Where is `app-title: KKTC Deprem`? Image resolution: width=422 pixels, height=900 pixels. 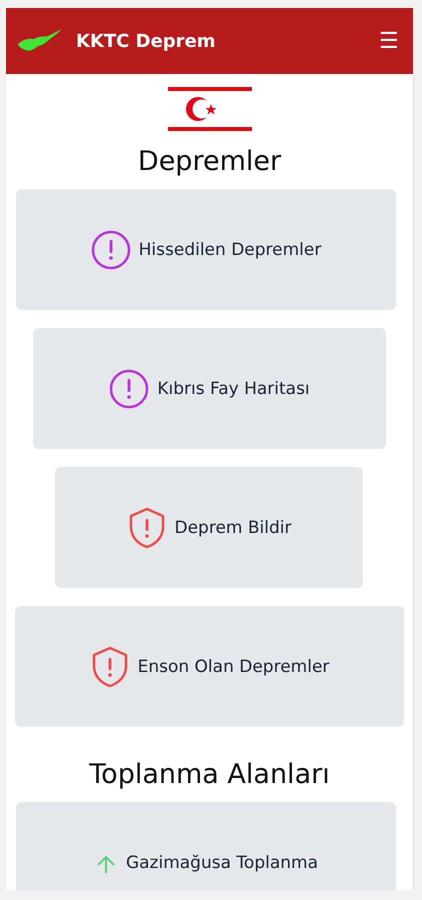 app-title: KKTC Deprem is located at coordinates (146, 41).